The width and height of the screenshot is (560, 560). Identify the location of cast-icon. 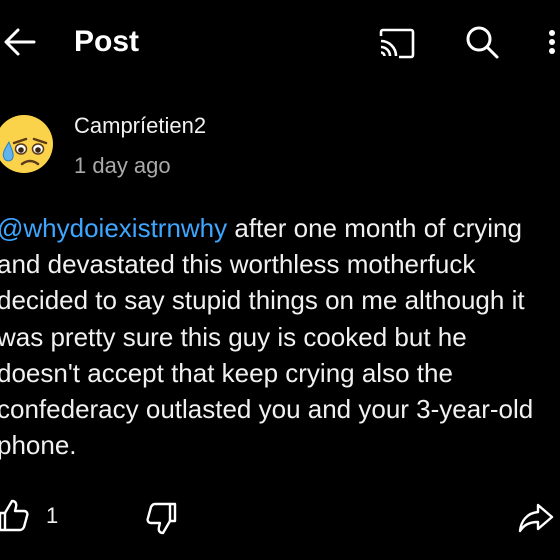
(397, 43).